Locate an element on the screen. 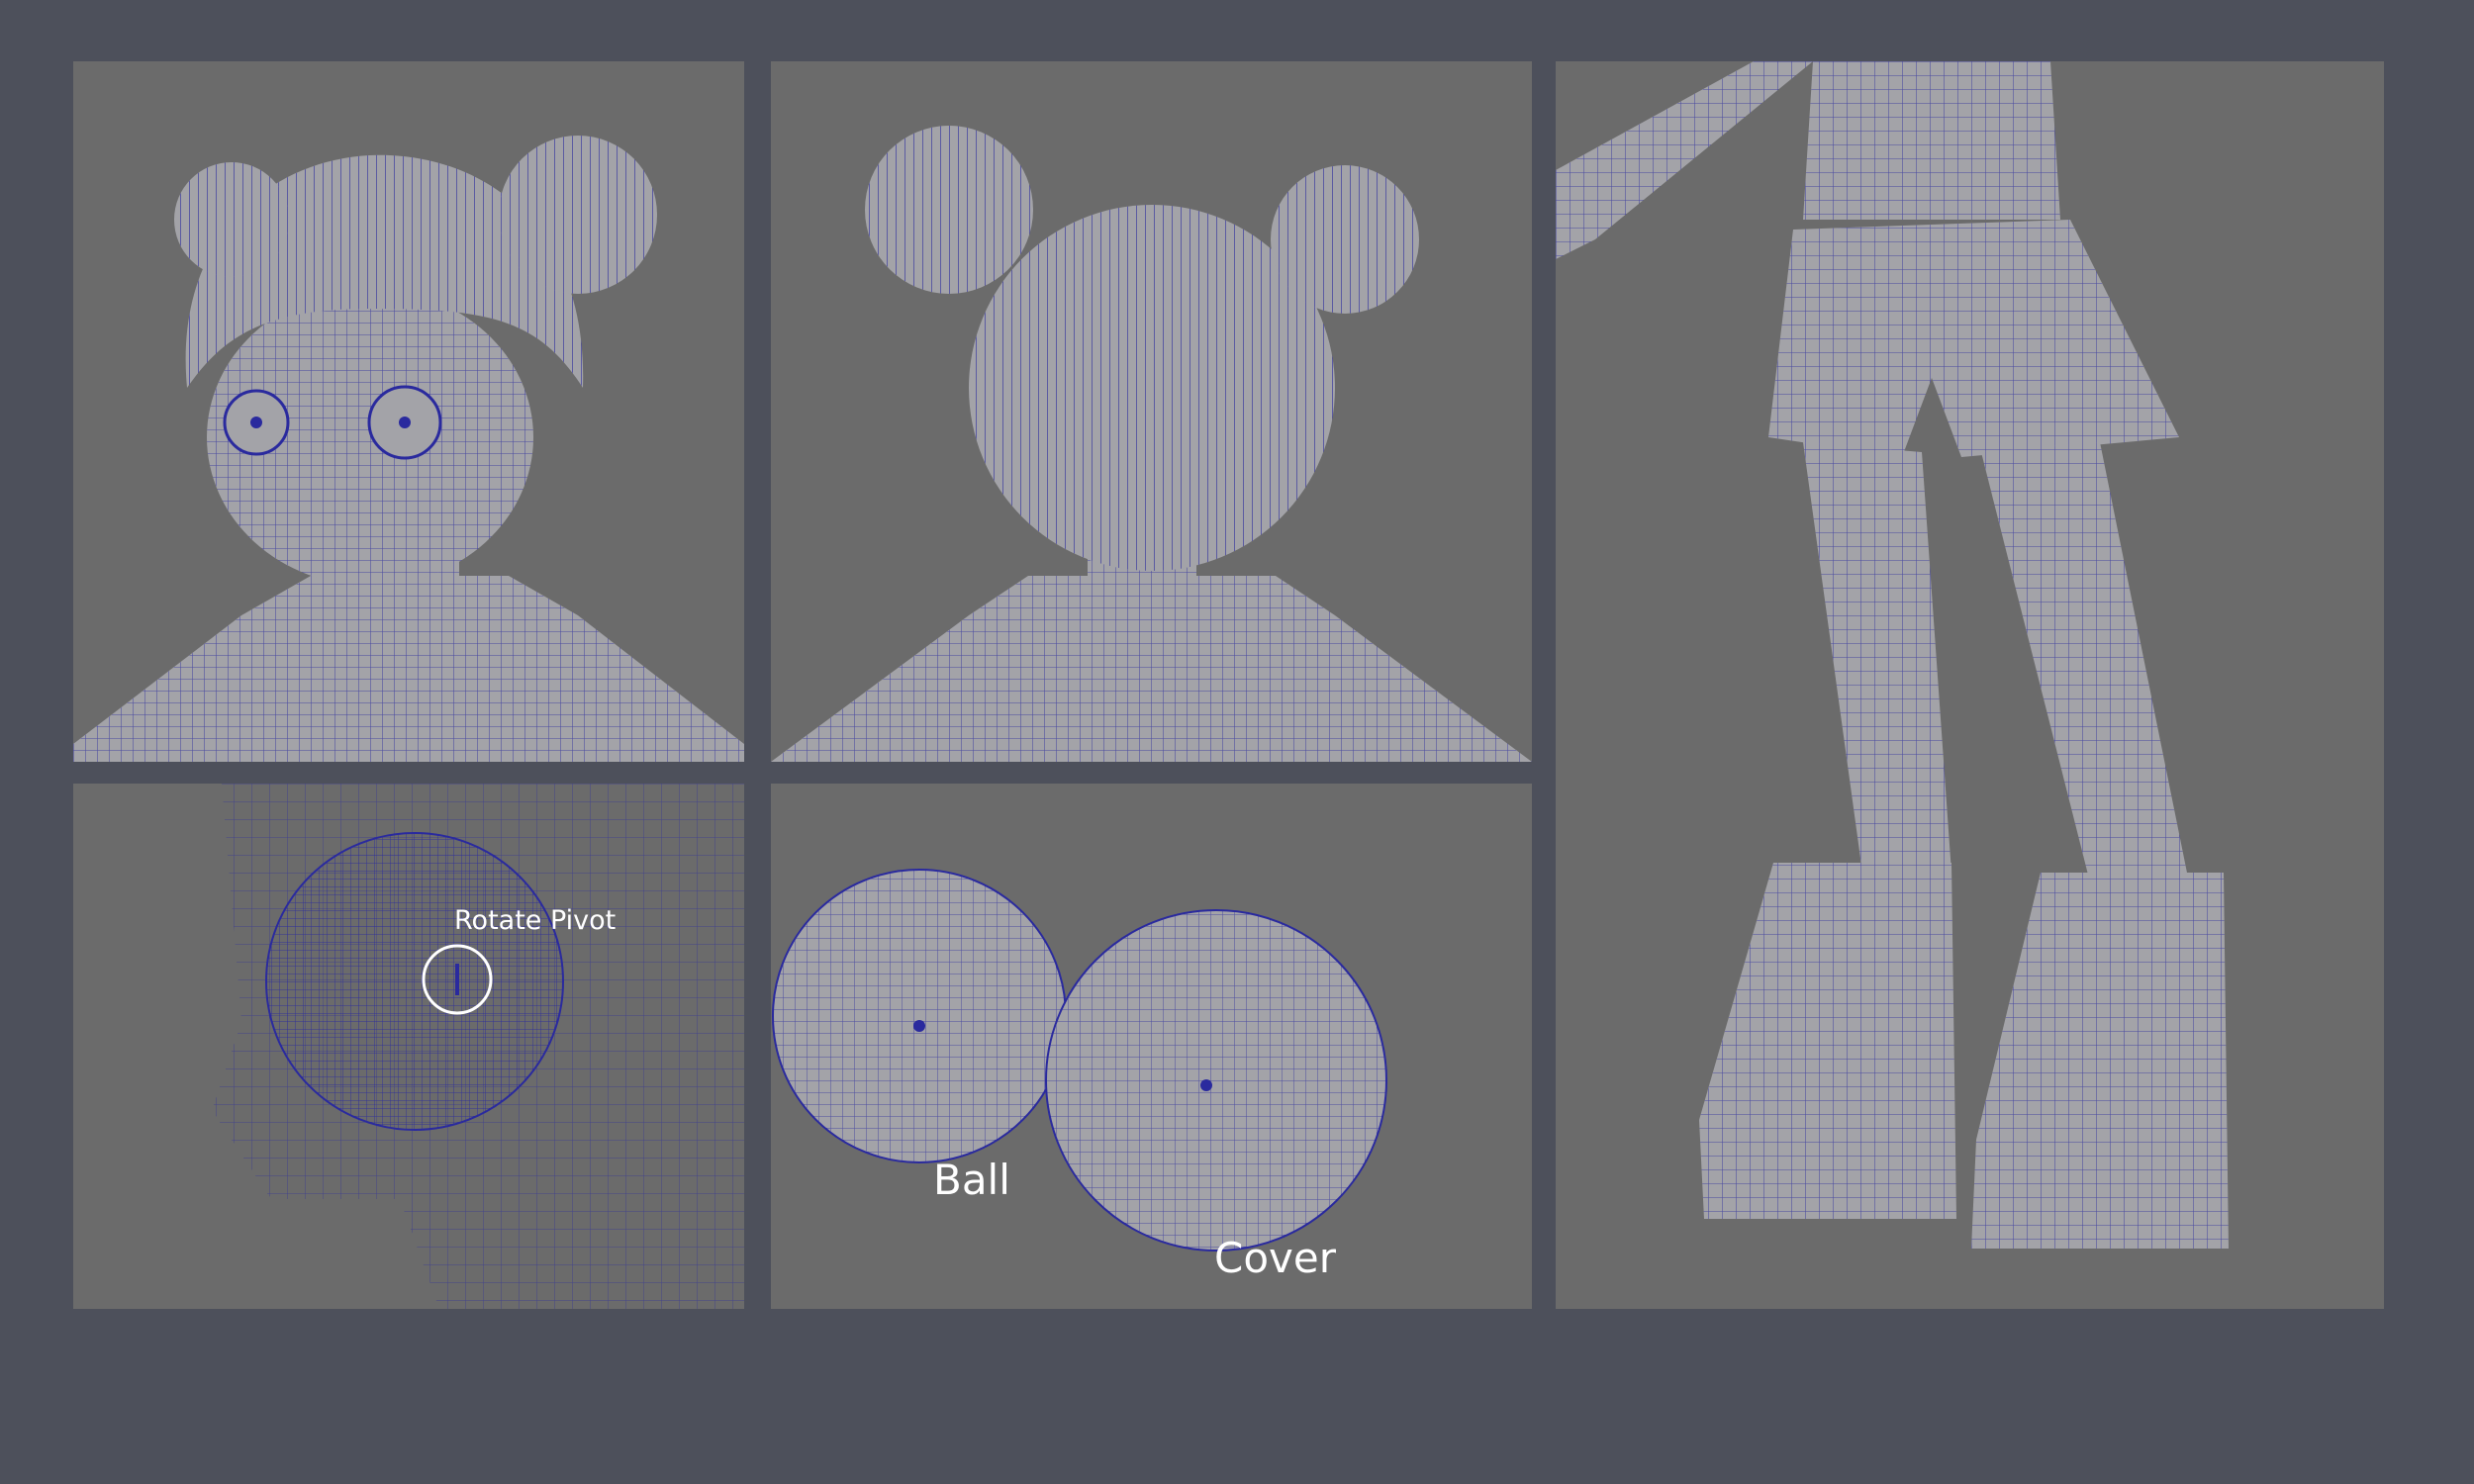 Image resolution: width=2474 pixels, height=1484 pixels. front-view-panel is located at coordinates (409, 411).